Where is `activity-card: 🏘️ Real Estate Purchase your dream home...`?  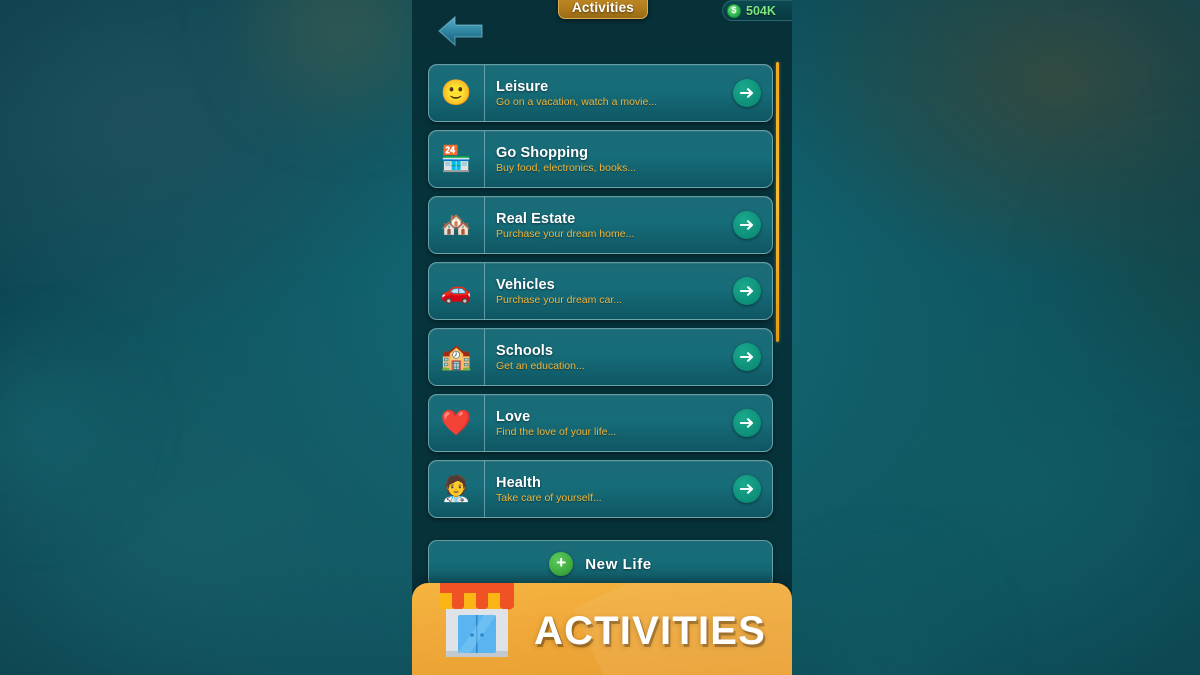
activity-card: 🏘️ Real Estate Purchase your dream home... is located at coordinates (600, 225).